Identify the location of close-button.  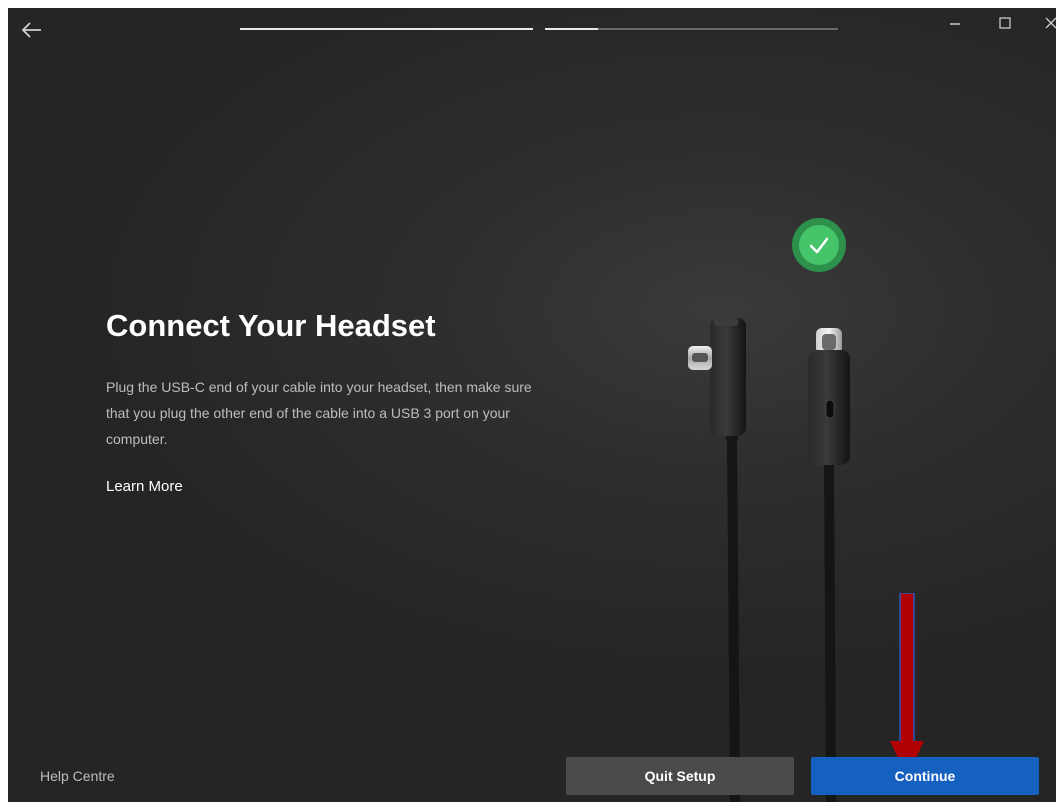
(1049, 23).